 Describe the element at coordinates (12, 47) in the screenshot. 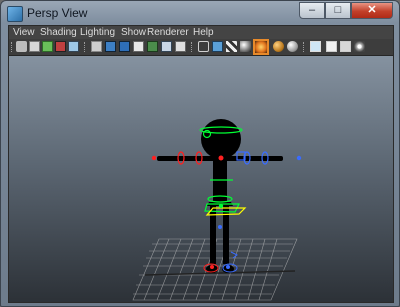

I see `toolbar-grip-icon` at that location.